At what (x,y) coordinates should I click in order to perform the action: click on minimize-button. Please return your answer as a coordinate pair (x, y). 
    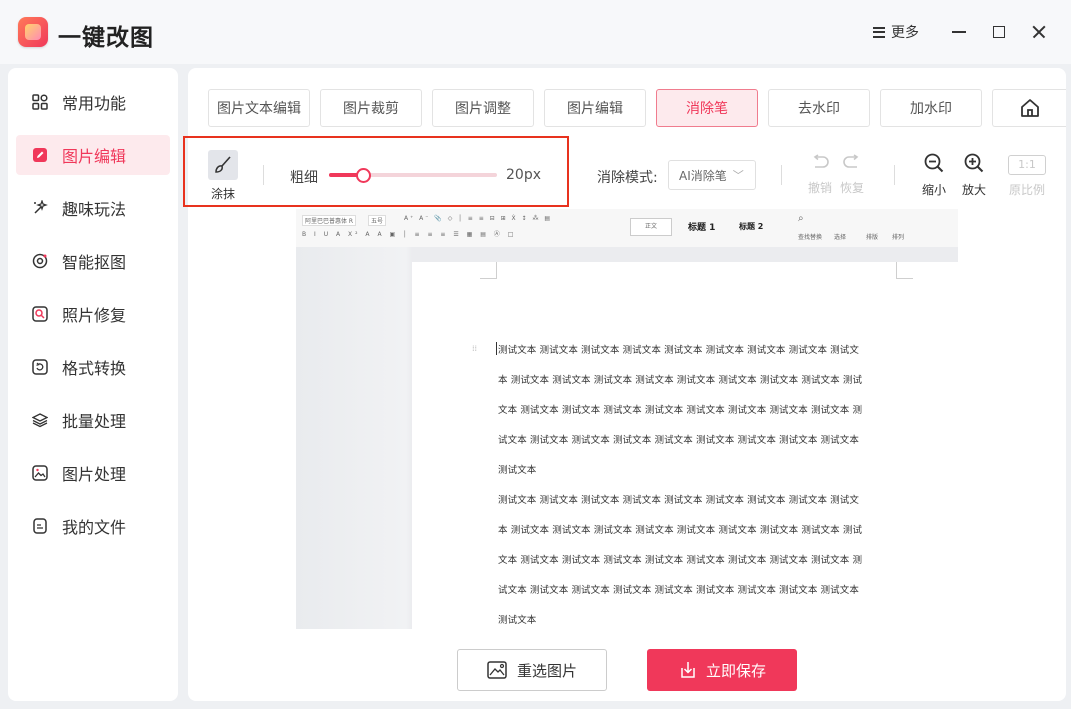
    Looking at the image, I should click on (959, 32).